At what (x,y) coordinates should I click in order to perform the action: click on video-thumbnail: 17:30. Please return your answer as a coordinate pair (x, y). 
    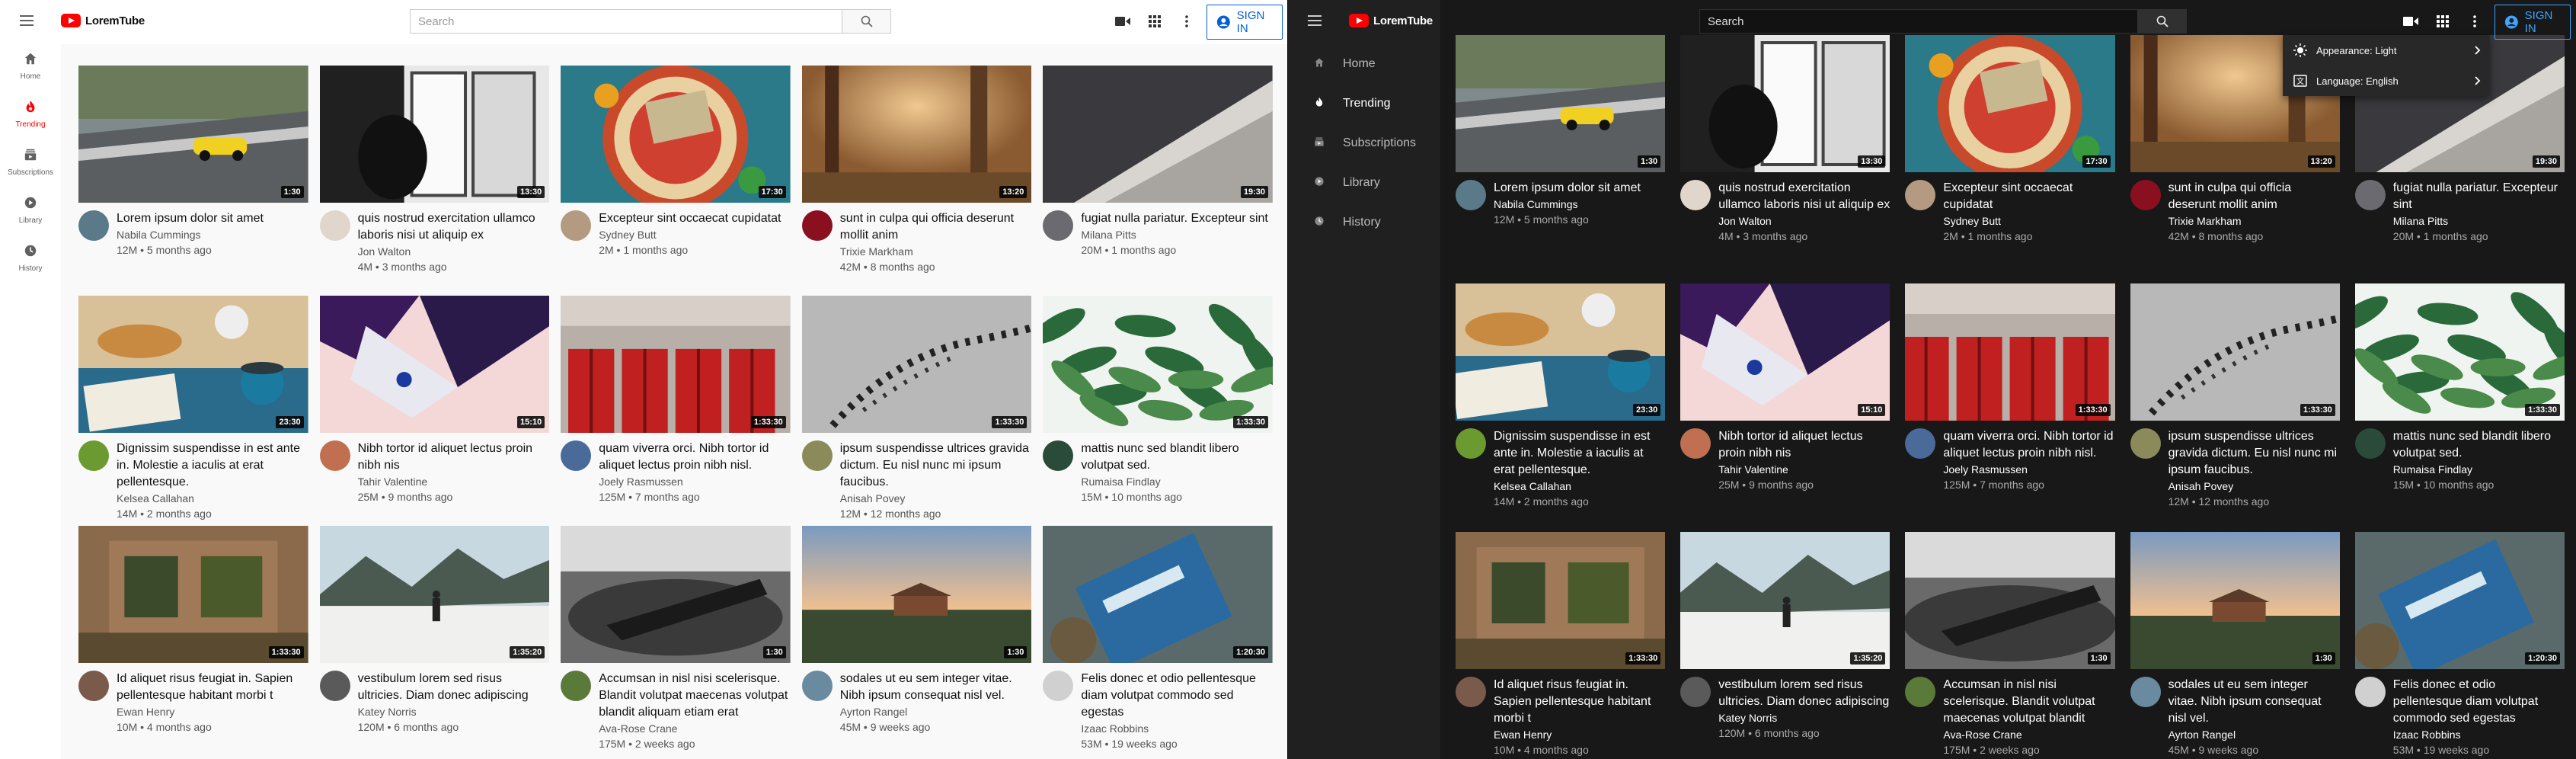
    Looking at the image, I should click on (676, 135).